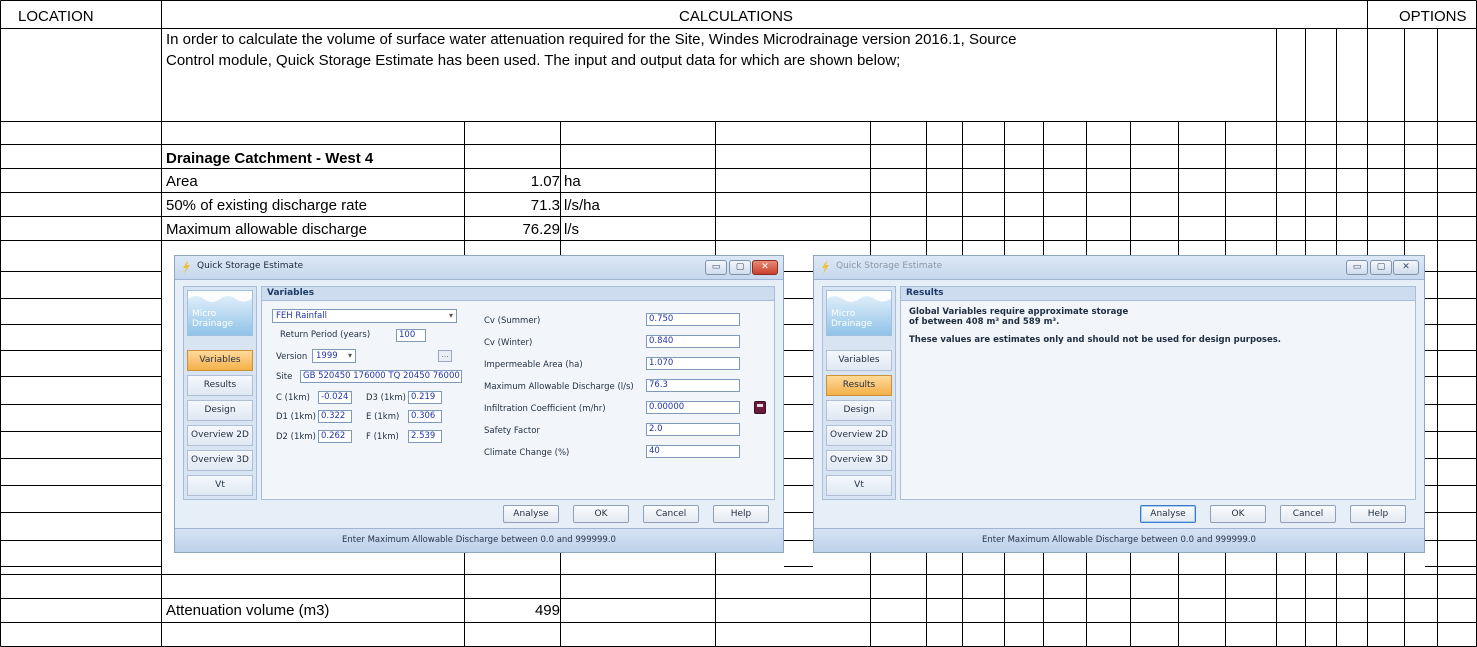 This screenshot has width=1477, height=647. I want to click on max-discharge-unit: l/s, so click(571, 229).